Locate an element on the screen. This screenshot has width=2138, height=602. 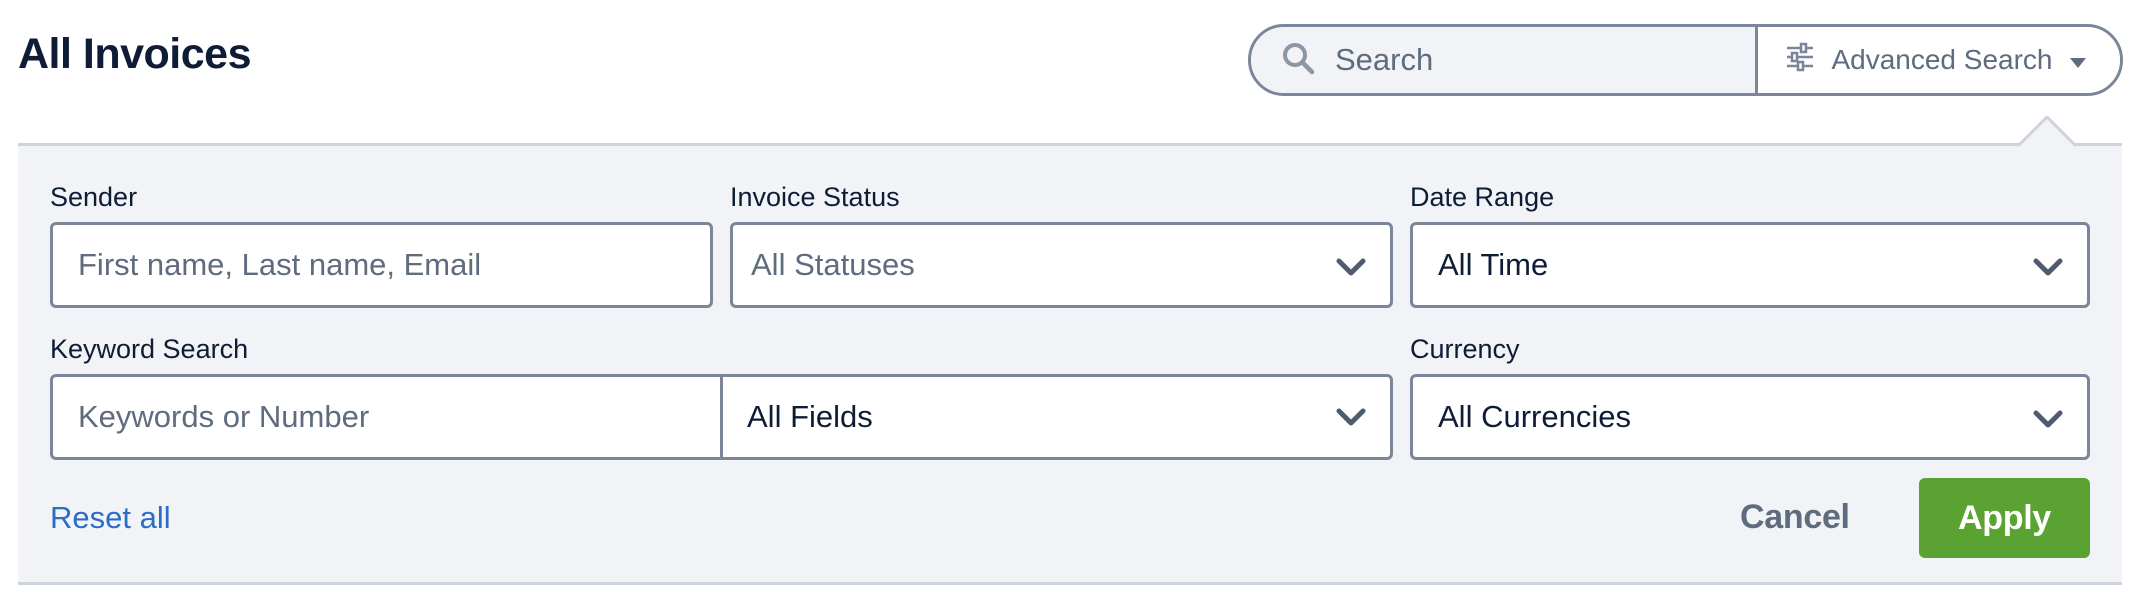
keyword-field is located at coordinates (388, 417).